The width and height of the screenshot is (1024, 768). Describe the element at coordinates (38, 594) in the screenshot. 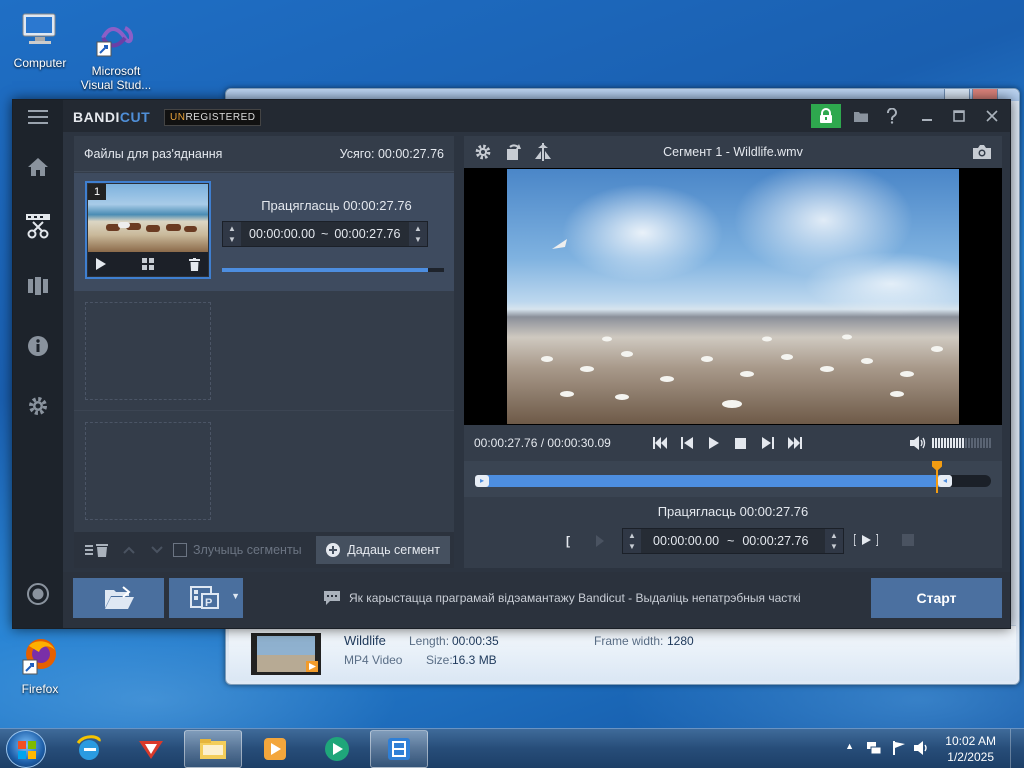

I see `record-button` at that location.